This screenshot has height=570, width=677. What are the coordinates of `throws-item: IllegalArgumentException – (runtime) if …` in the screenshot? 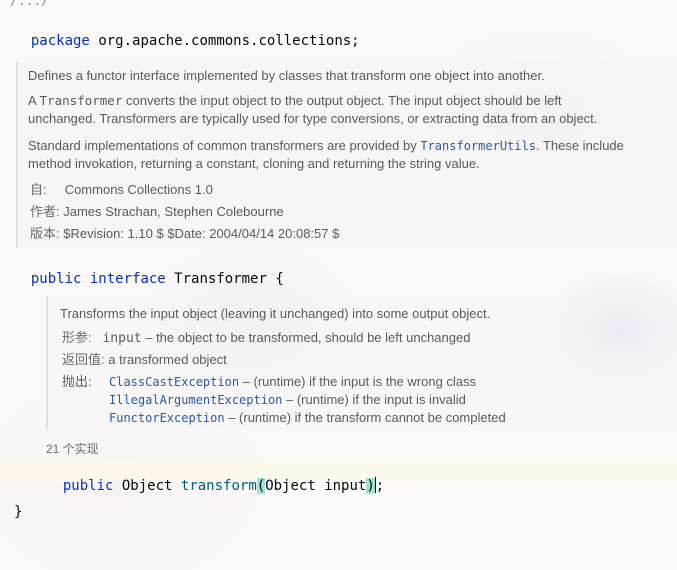 It's located at (287, 399).